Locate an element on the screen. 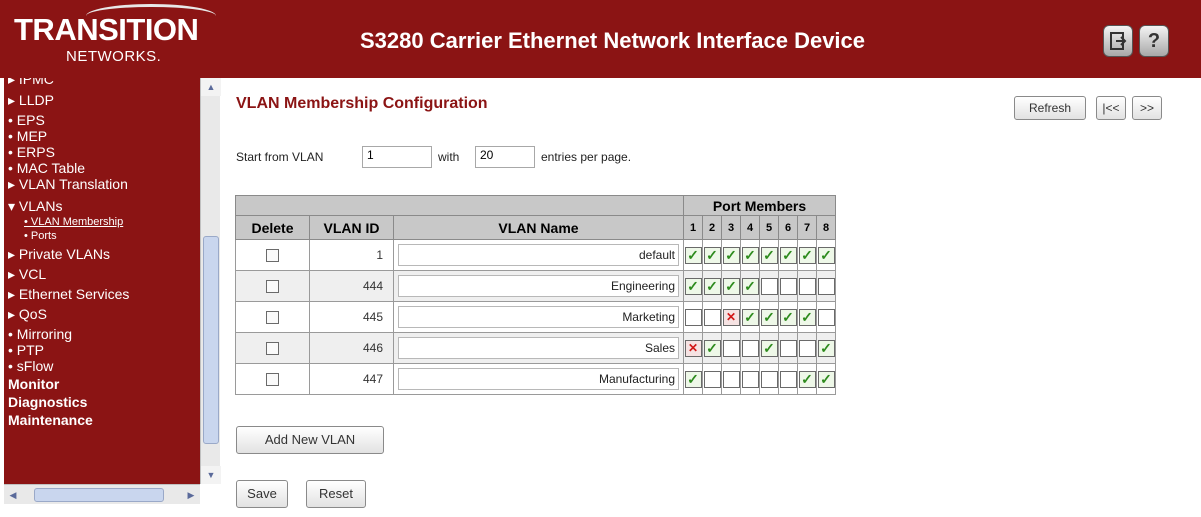 The width and height of the screenshot is (1201, 517). port-members-header: Port Members is located at coordinates (759, 205).